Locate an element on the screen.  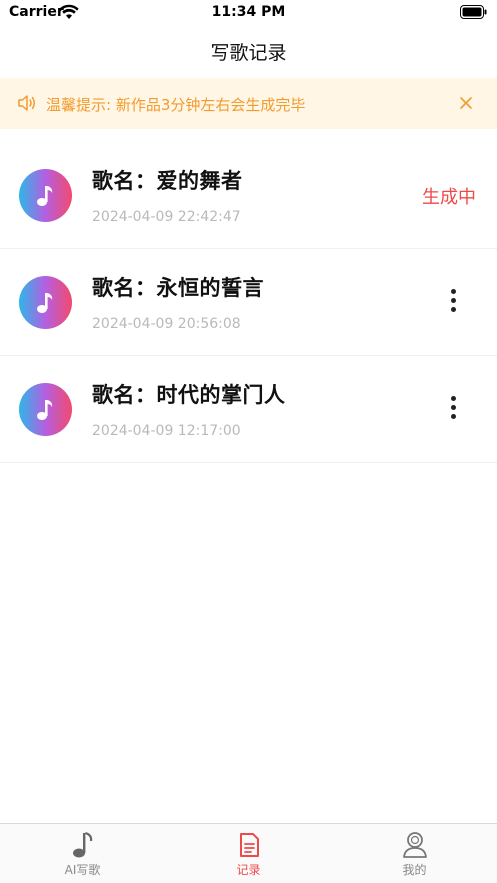
song-time: 2024-04-09 12:17:00 is located at coordinates (166, 431).